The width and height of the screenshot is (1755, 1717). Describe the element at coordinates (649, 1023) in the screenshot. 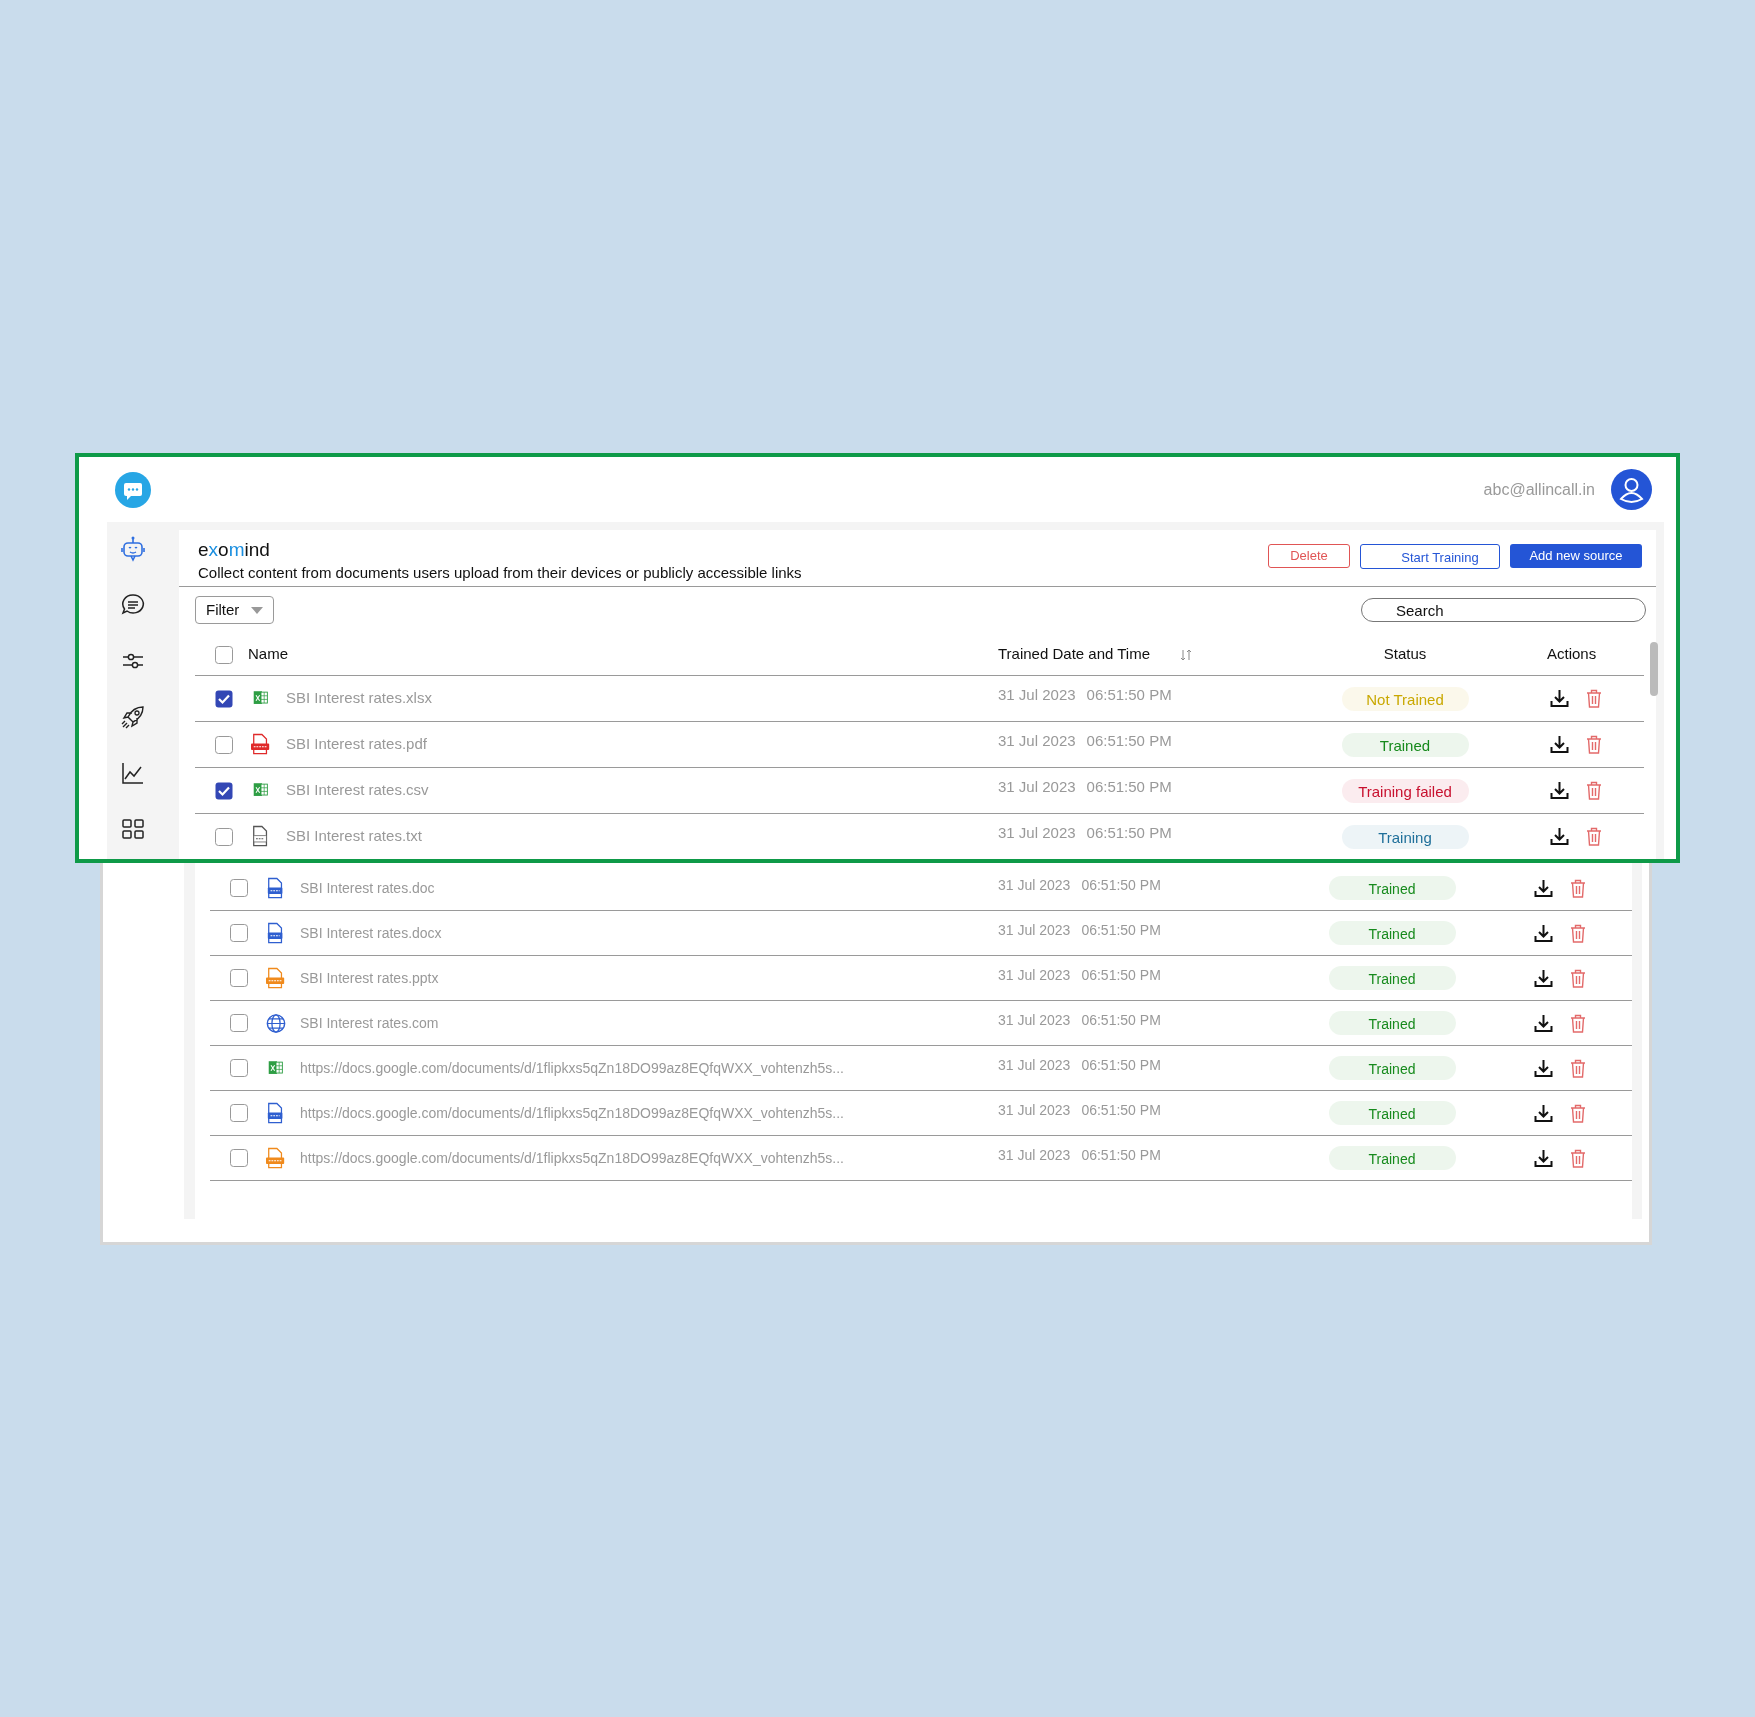

I see `file-name: SBI Interest rates.com` at that location.